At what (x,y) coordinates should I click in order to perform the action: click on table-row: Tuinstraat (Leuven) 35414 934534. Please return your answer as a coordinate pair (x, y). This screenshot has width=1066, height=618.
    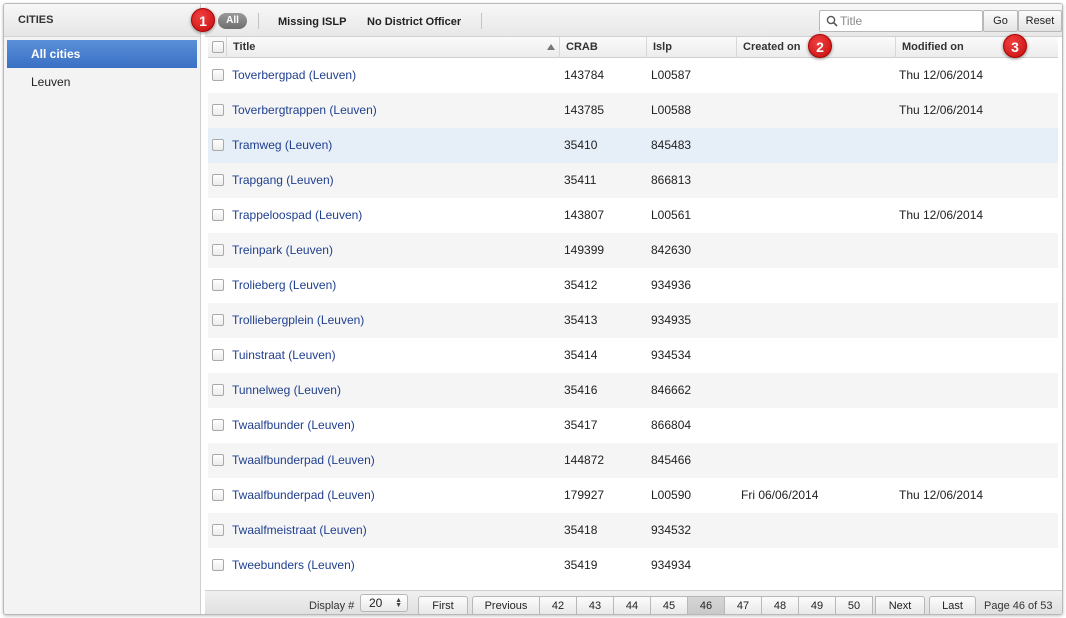
    Looking at the image, I should click on (633, 355).